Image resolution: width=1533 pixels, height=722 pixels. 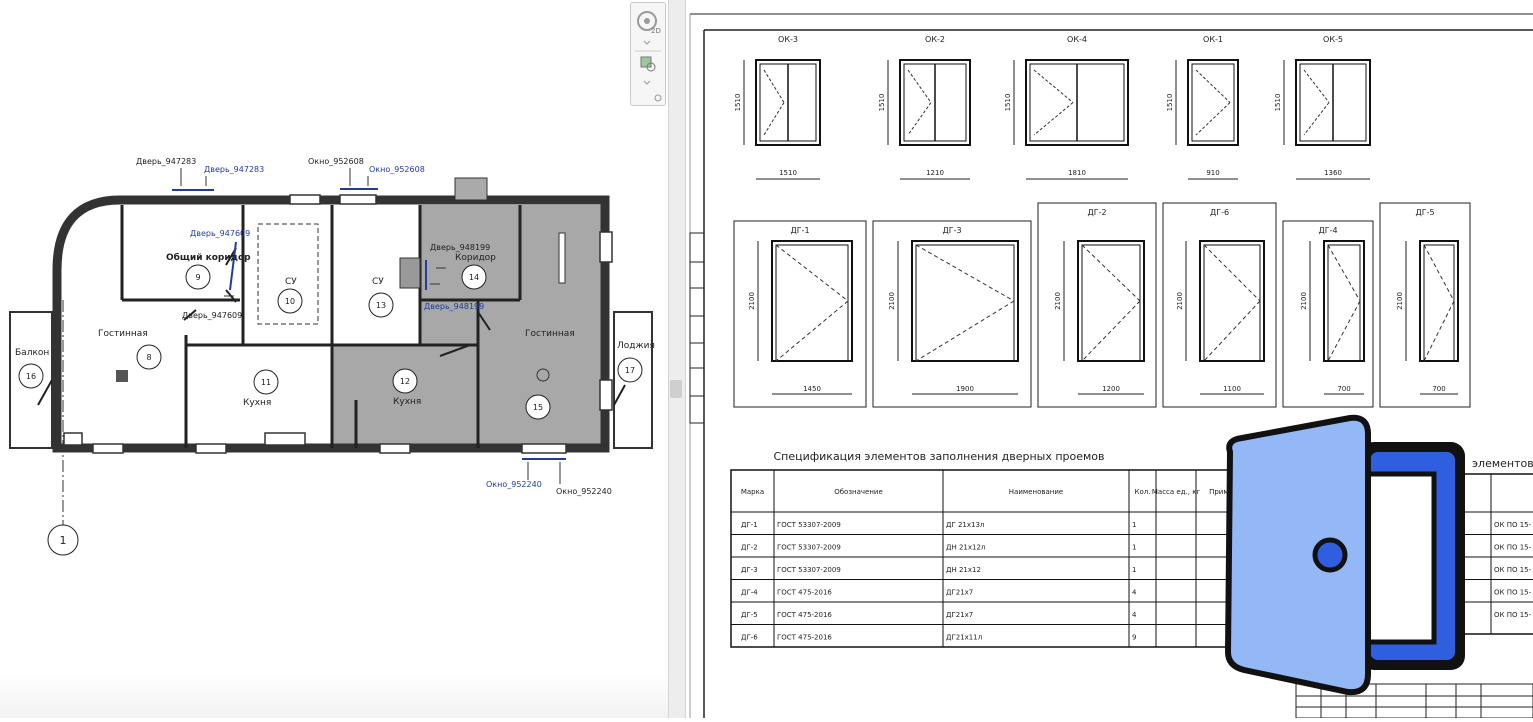 I want to click on tag-door-3: Дверь_947609, so click(x=212, y=315).